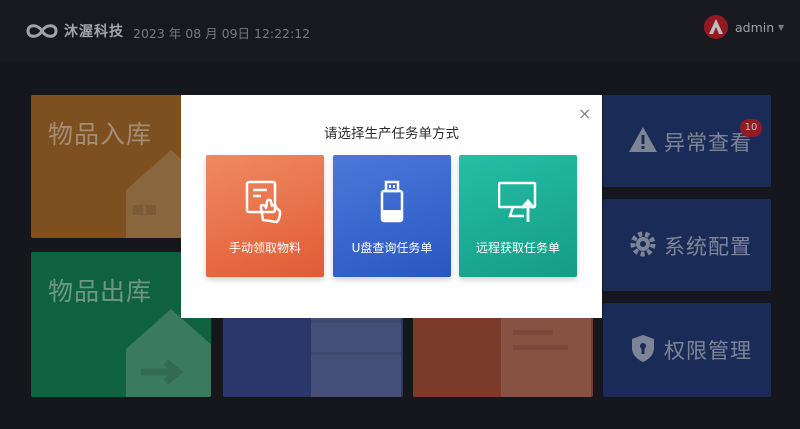 The image size is (800, 429). I want to click on manual-material-button: 手动领取物料, so click(265, 216).